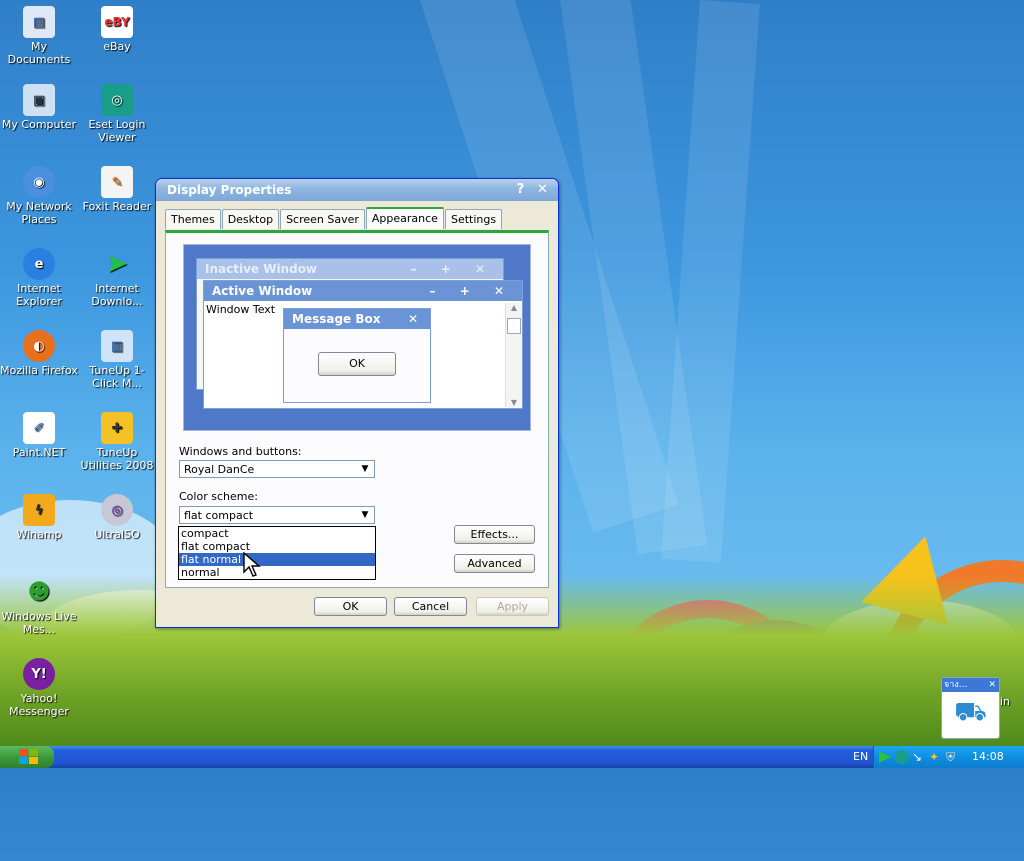 The image size is (1024, 861). Describe the element at coordinates (322, 219) in the screenshot. I see `tab-screen-saver: Screen Saver` at that location.